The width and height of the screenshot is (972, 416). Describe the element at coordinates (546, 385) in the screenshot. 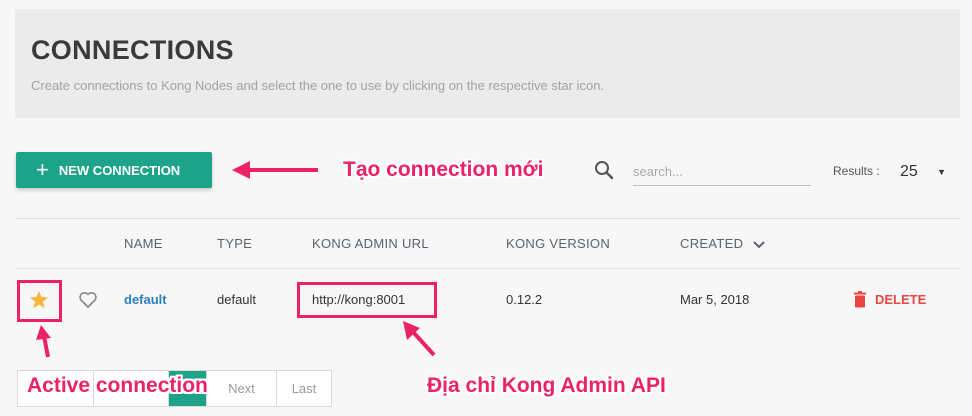

I see `annotation-admin-api: Địa chỉ Kong Admin API` at that location.